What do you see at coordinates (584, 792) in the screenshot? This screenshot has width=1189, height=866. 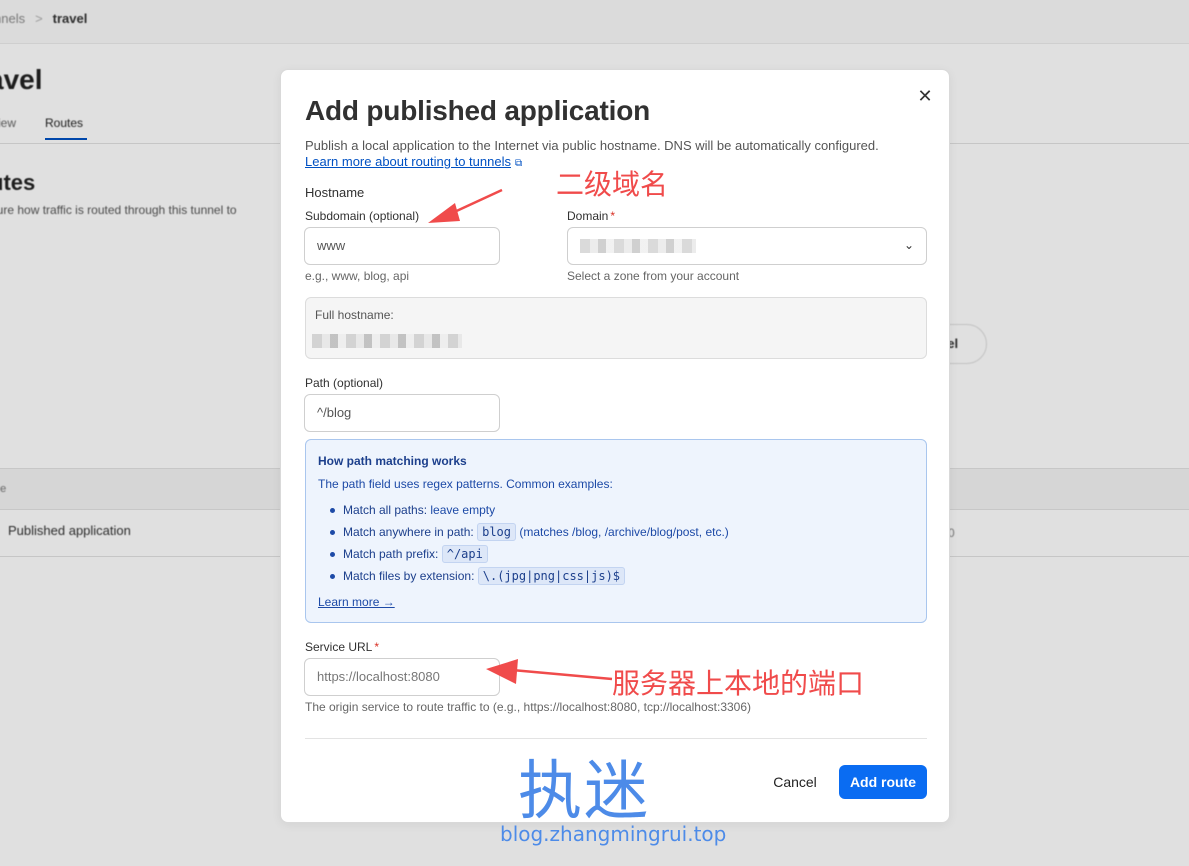 I see `watermark-title: 执迷` at bounding box center [584, 792].